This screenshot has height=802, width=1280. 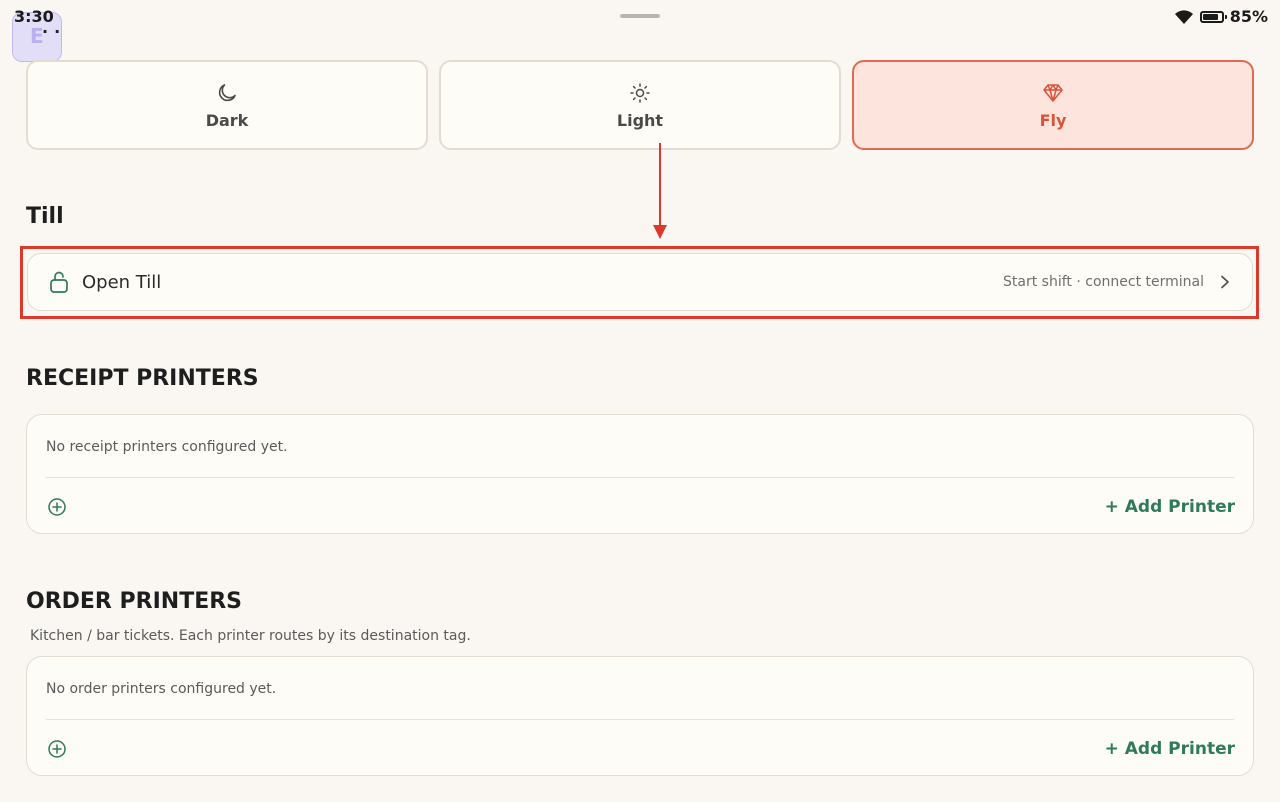 I want to click on sun-icon, so click(x=640, y=92).